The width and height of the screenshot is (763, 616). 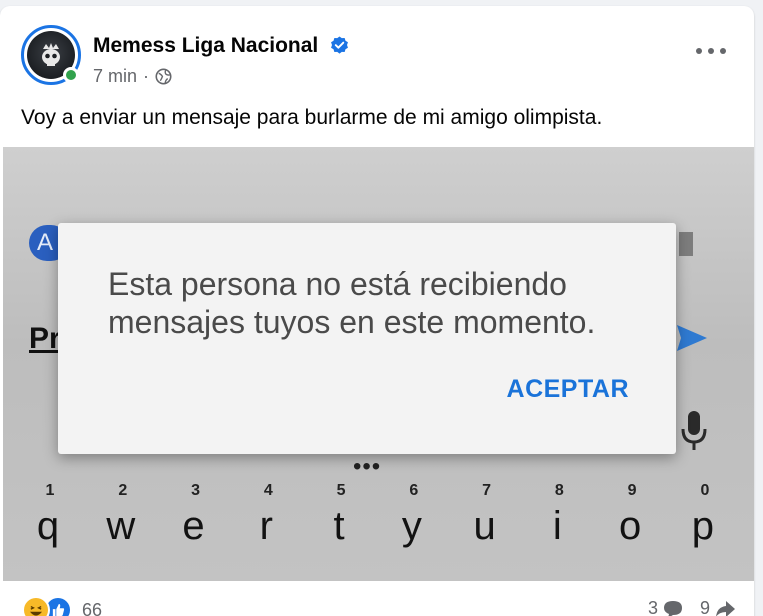 What do you see at coordinates (115, 76) in the screenshot?
I see `post-timestamp: 7 min` at bounding box center [115, 76].